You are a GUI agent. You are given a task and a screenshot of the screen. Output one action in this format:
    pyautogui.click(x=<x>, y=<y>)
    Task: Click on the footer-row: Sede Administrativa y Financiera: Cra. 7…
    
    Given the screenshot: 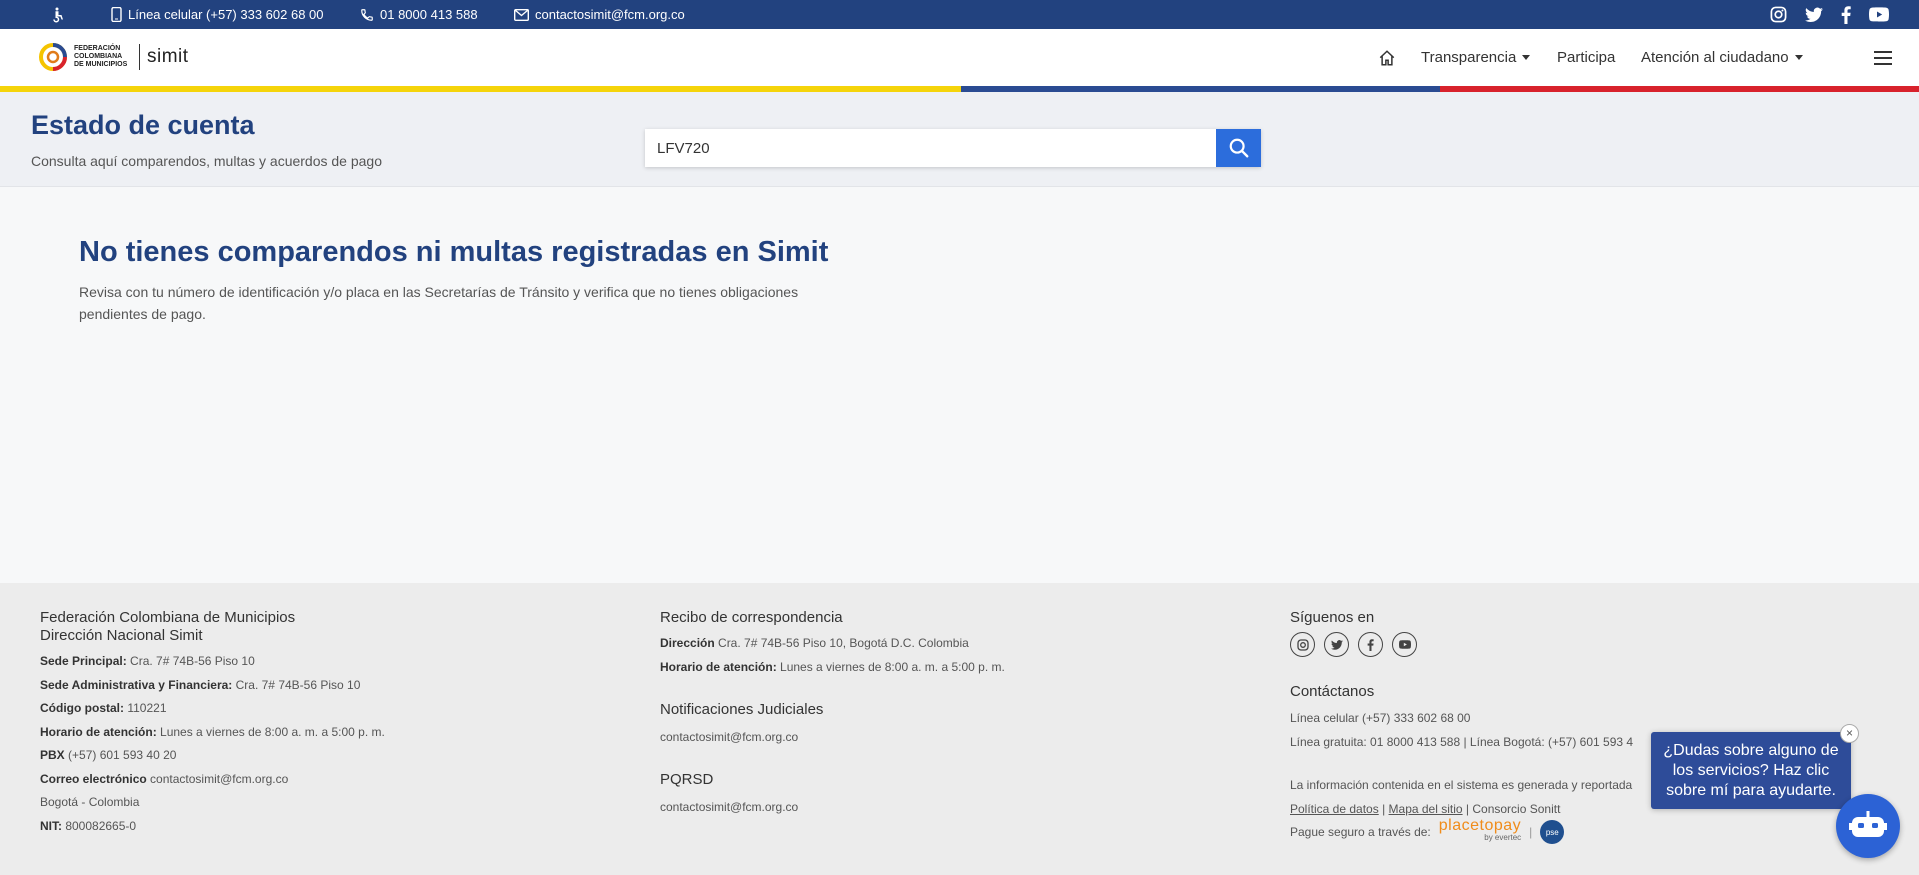 What is the action you would take?
    pyautogui.click(x=200, y=685)
    